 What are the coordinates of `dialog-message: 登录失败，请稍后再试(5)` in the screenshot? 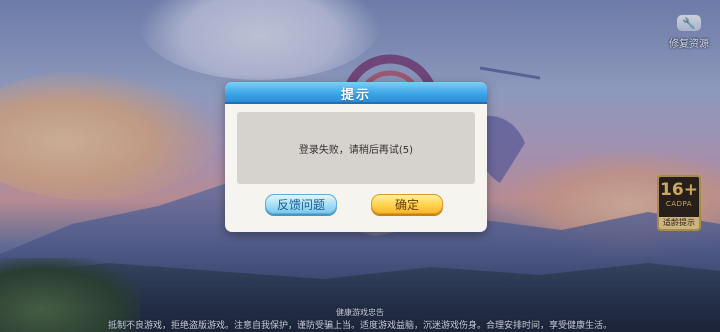 It's located at (356, 150).